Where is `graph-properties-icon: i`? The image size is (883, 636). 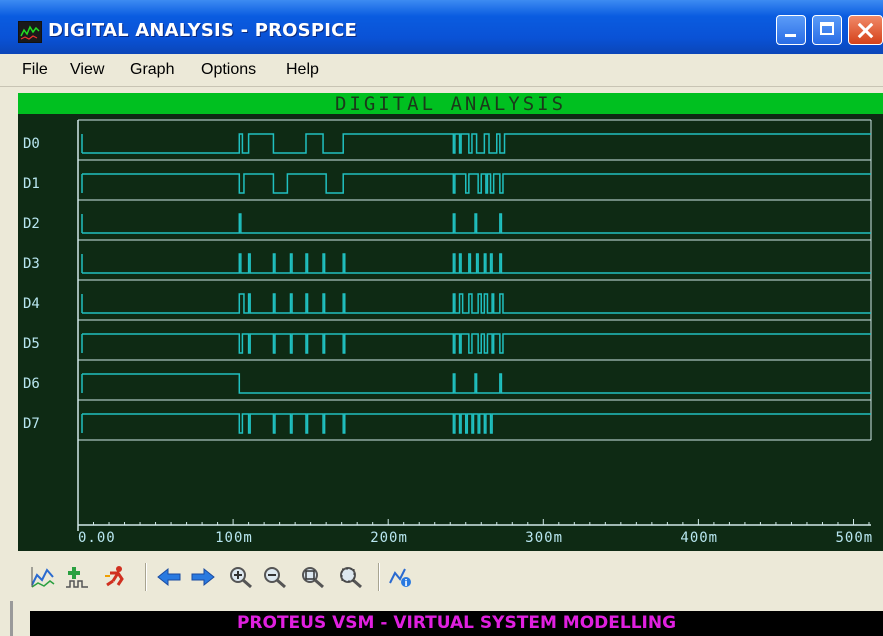
graph-properties-icon: i is located at coordinates (401, 577).